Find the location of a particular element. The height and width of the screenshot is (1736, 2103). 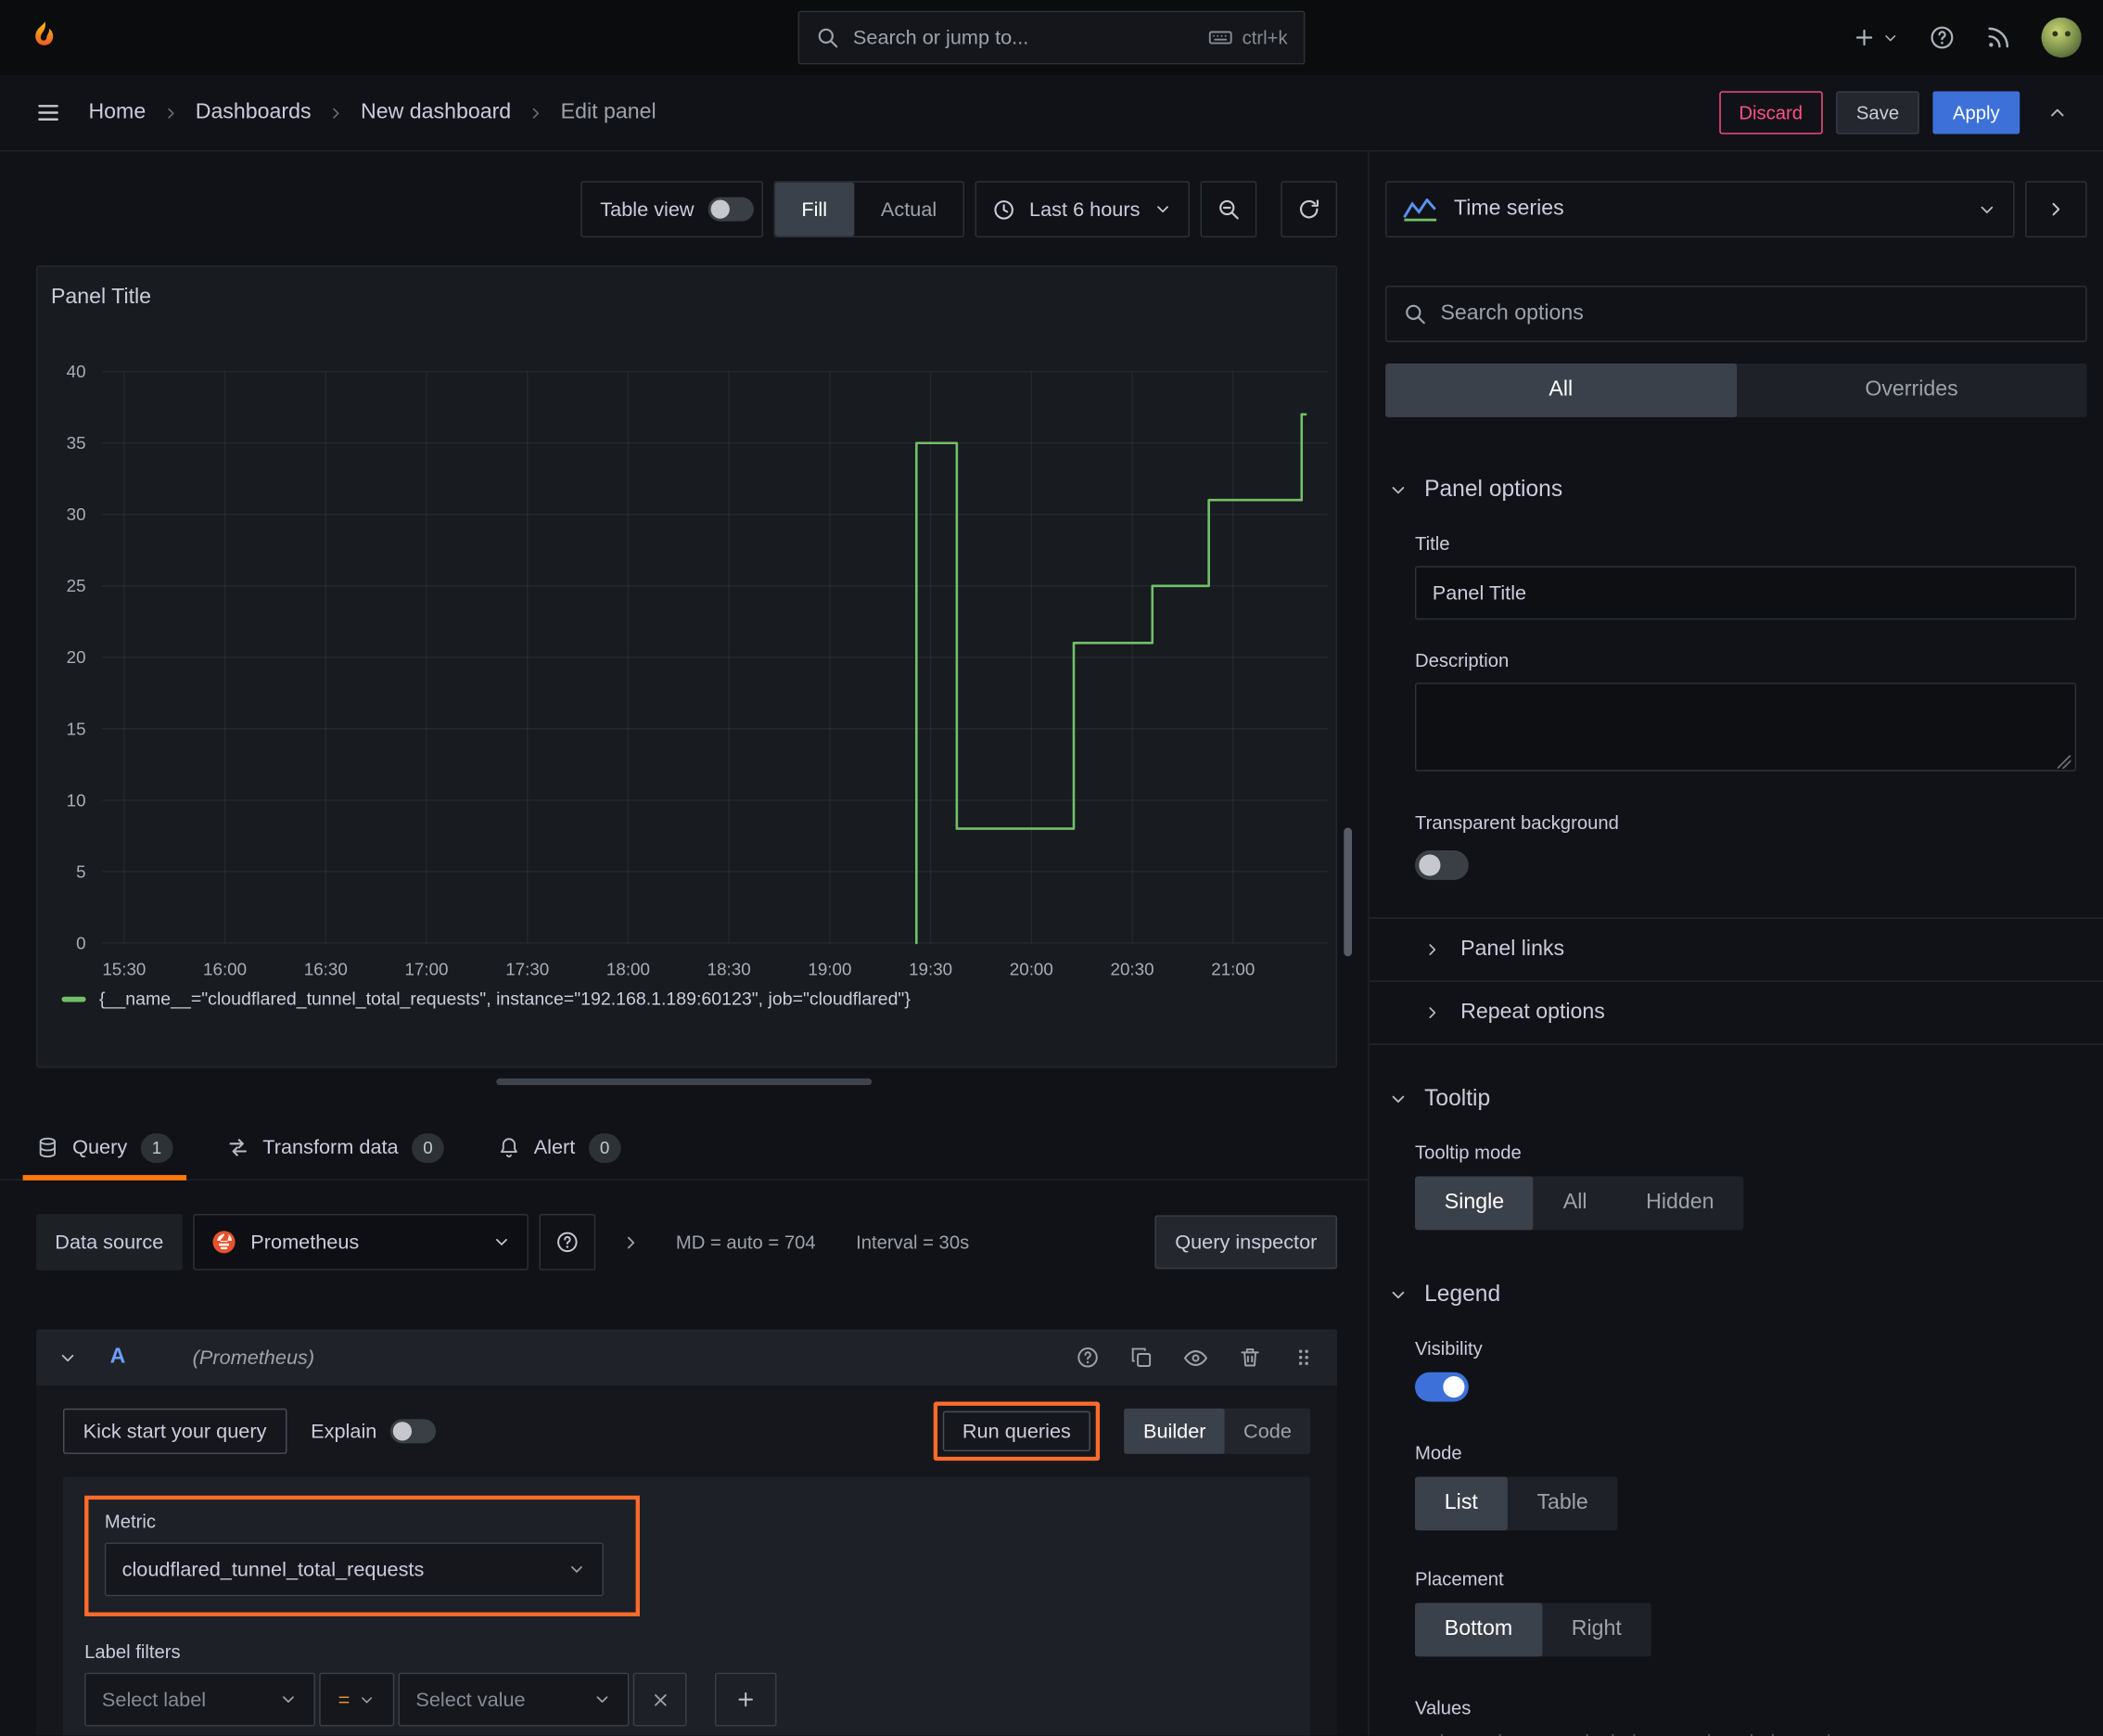

query-inspector-button: Query inspector is located at coordinates (1246, 1242).